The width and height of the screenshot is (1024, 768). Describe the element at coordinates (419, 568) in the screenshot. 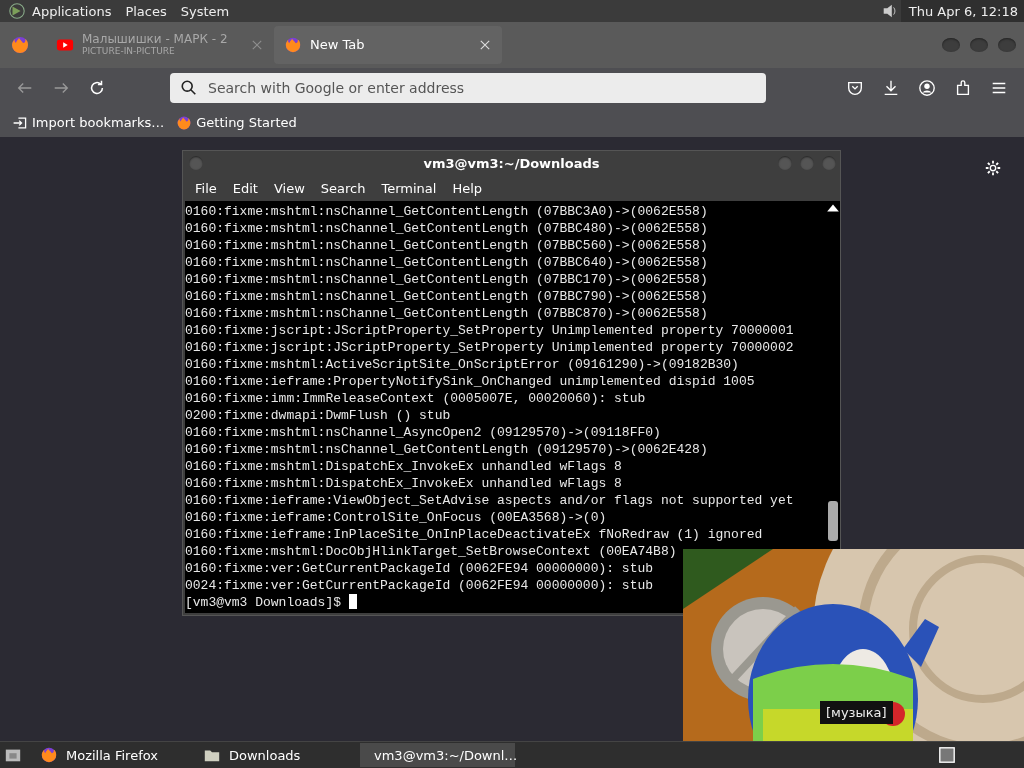

I see `terminal-line: 0160:fixme:ver:GetCurrentPackageId (0062FE94 00000000): stub` at that location.